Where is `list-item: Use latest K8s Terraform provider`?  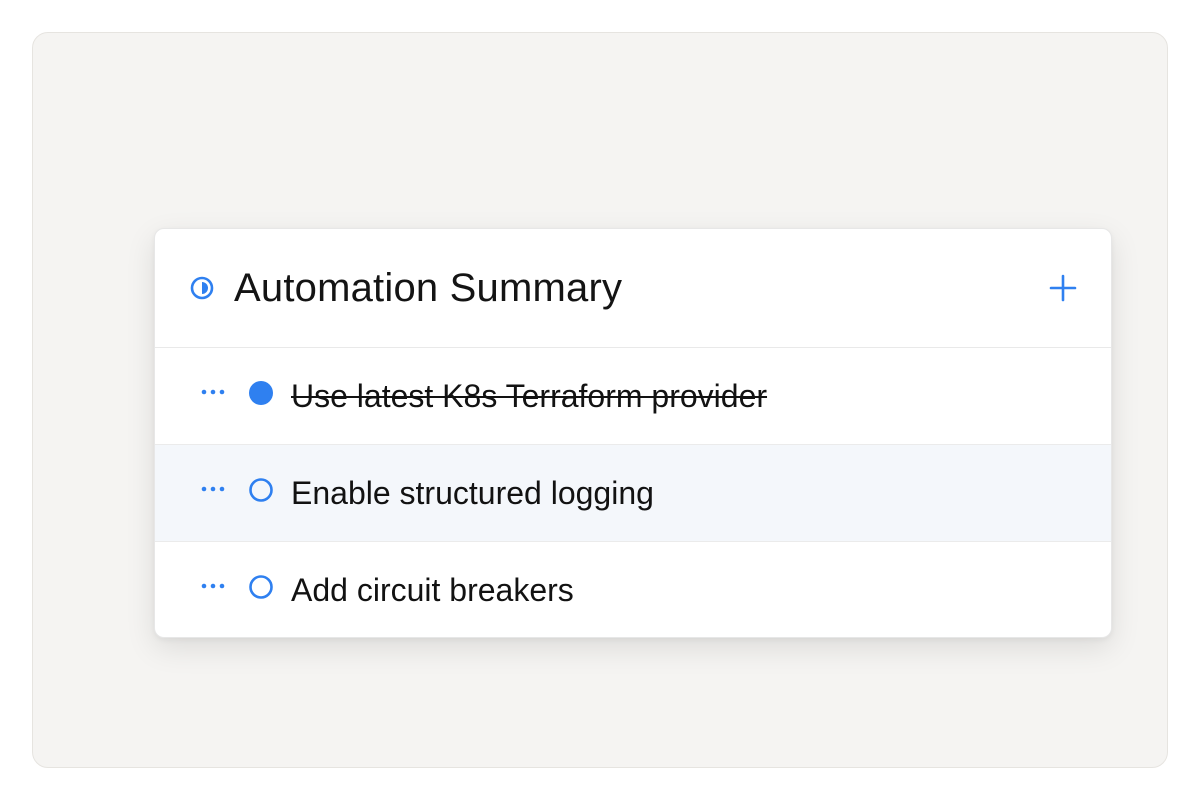
list-item: Use latest K8s Terraform provider is located at coordinates (633, 396).